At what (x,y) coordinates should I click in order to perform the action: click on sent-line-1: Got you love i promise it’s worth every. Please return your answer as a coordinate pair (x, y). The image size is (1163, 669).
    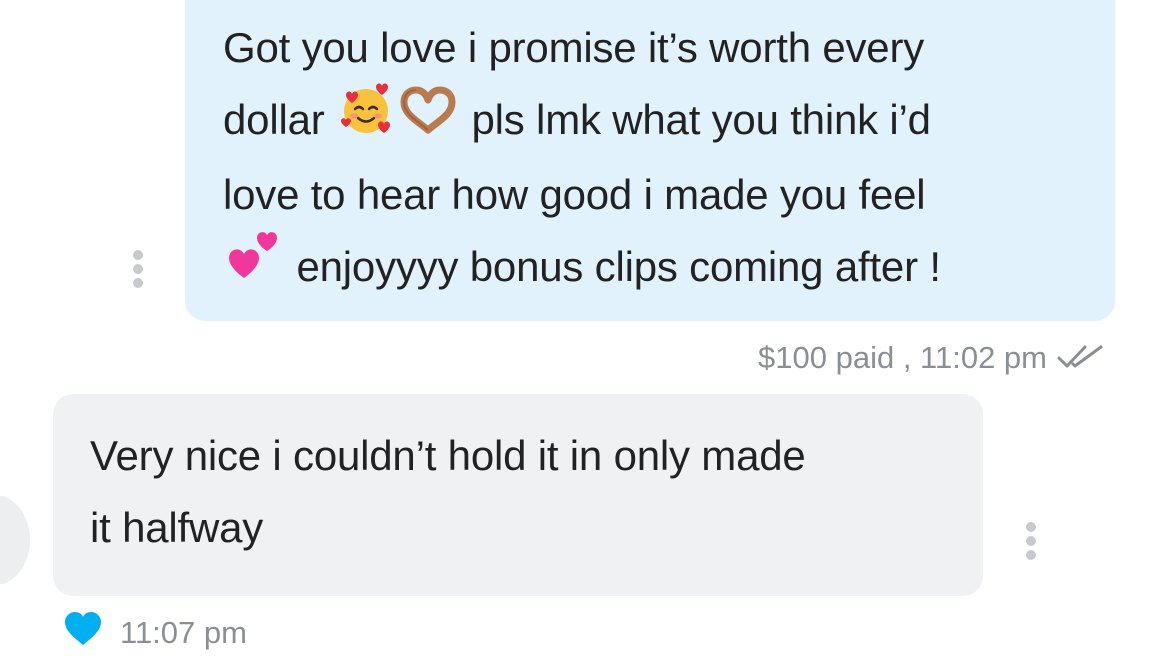
    Looking at the image, I should click on (574, 47).